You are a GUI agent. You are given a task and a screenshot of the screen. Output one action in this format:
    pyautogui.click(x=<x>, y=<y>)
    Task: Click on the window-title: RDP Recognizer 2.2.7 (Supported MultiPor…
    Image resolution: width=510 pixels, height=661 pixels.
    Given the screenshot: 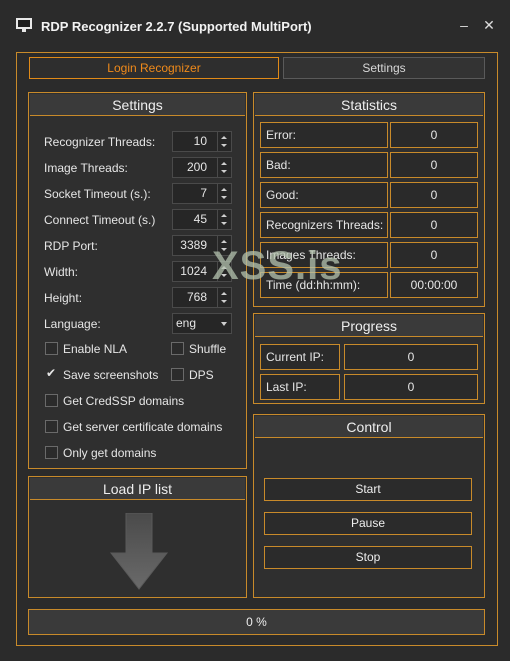 What is the action you would take?
    pyautogui.click(x=176, y=26)
    